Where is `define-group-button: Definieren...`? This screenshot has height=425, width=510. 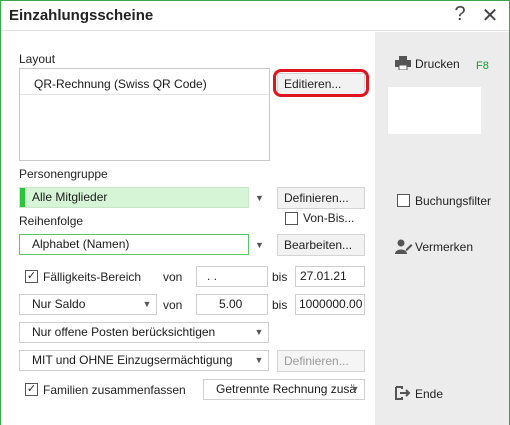
define-group-button: Definieren... is located at coordinates (321, 198).